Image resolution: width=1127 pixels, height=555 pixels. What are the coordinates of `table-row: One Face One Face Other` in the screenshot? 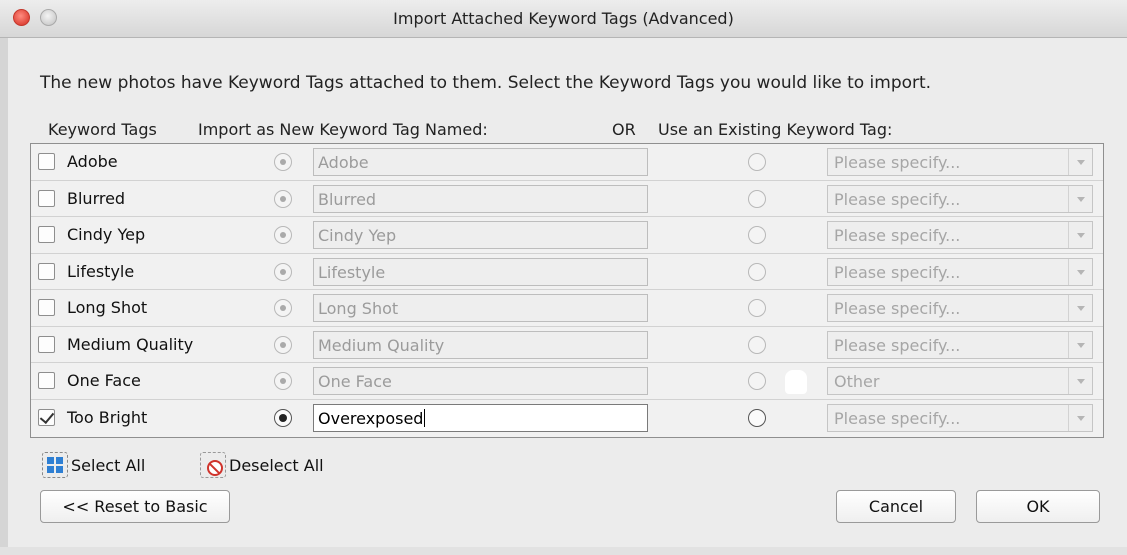 It's located at (567, 381).